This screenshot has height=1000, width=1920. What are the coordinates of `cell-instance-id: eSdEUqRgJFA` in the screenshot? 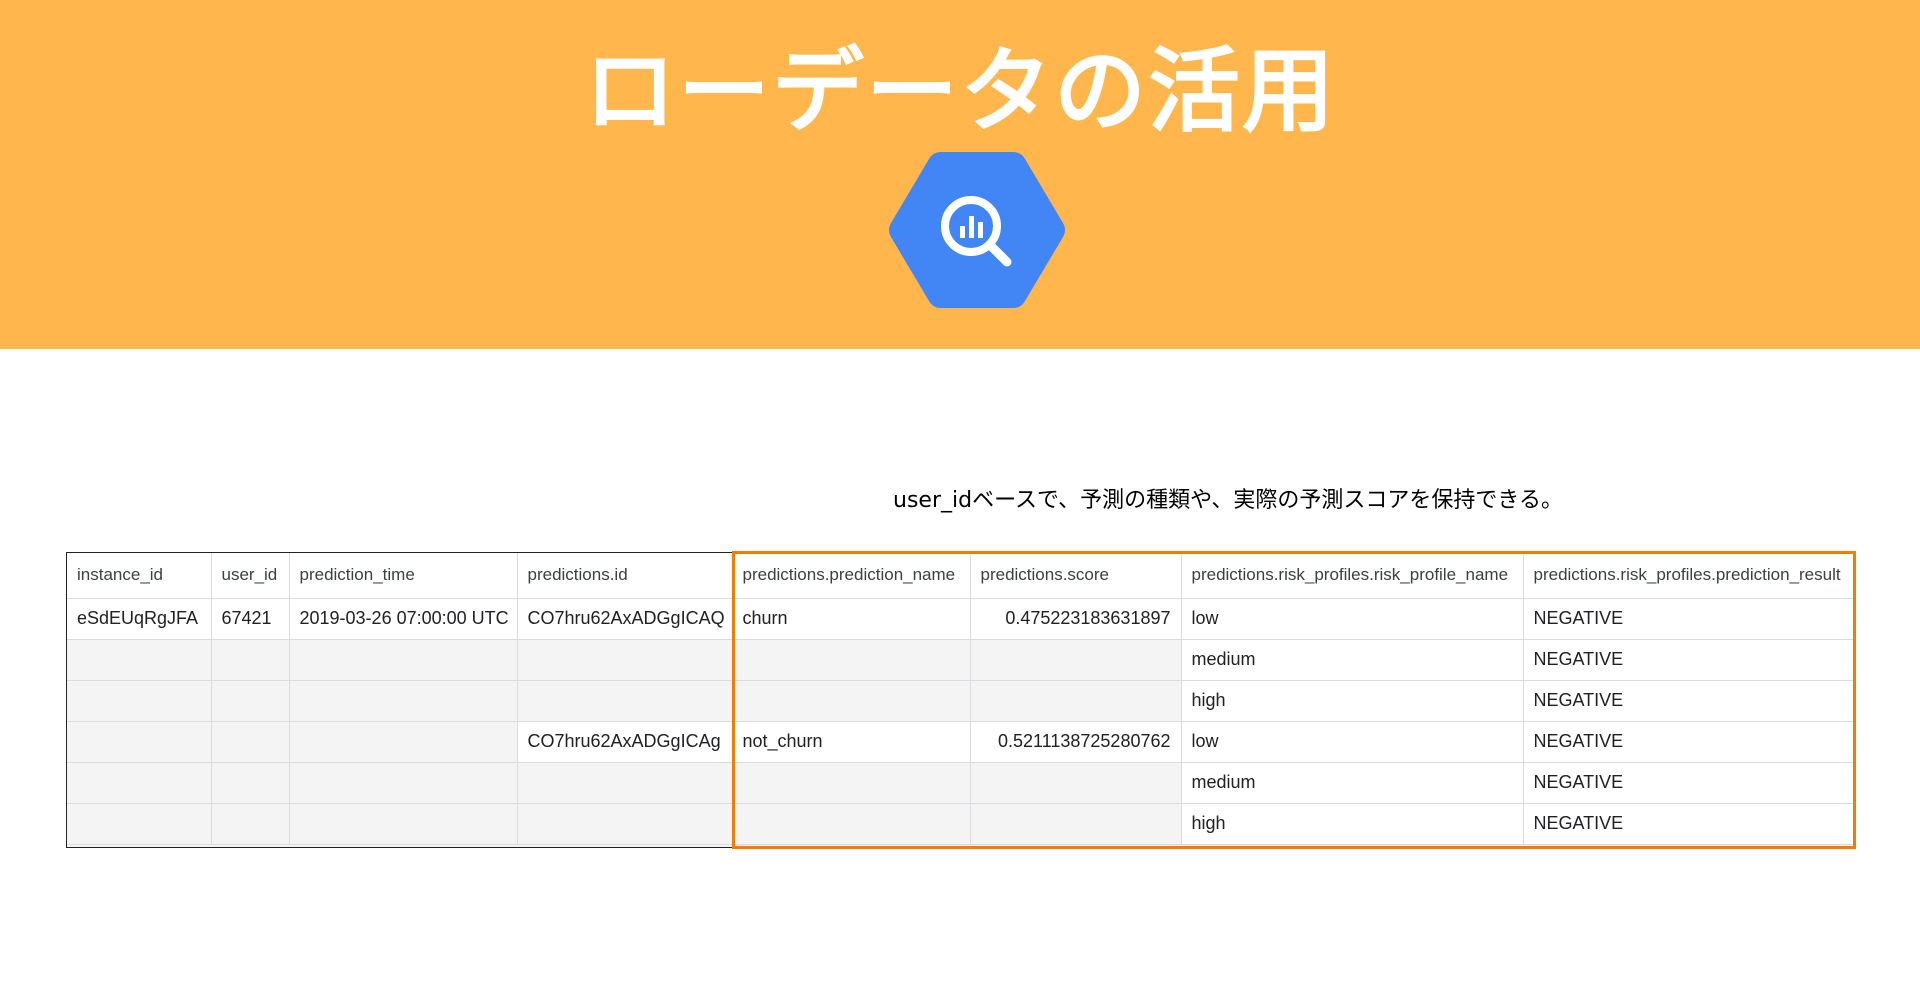 It's located at (139, 619).